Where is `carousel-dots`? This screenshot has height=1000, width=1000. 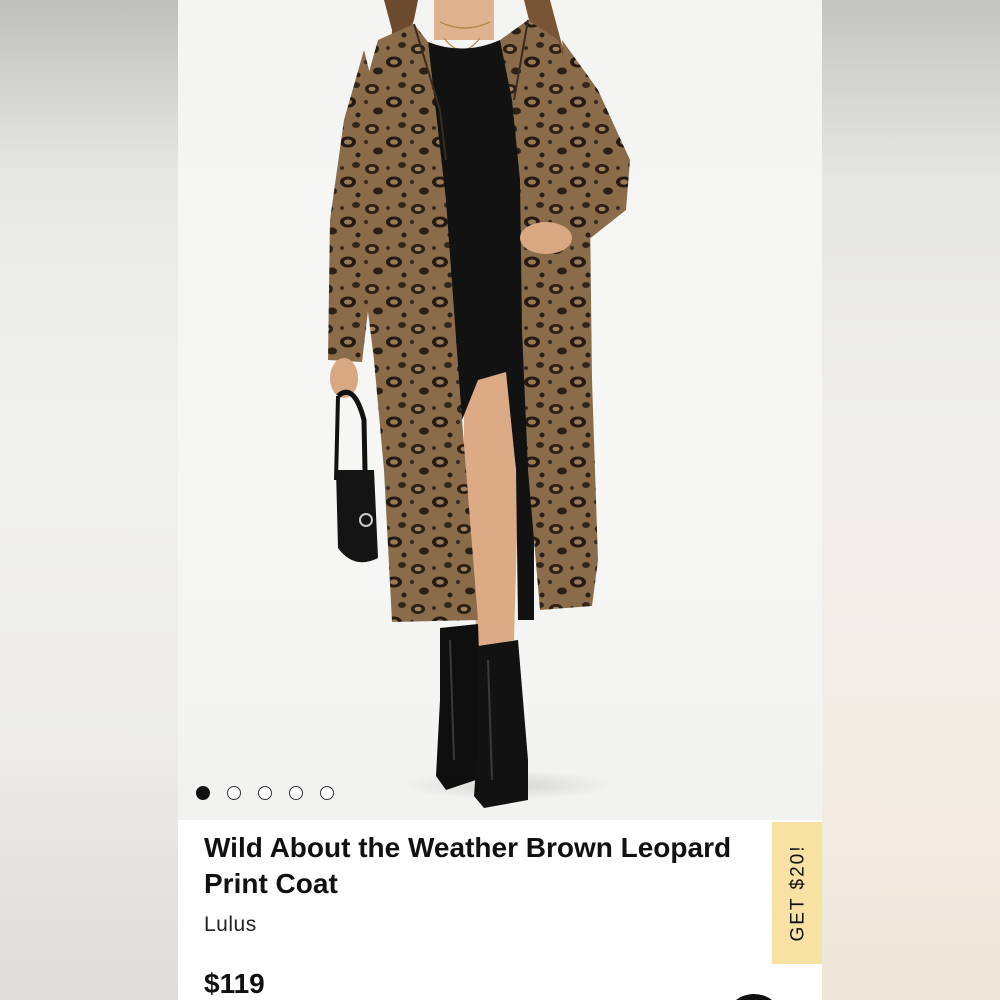 carousel-dots is located at coordinates (265, 793).